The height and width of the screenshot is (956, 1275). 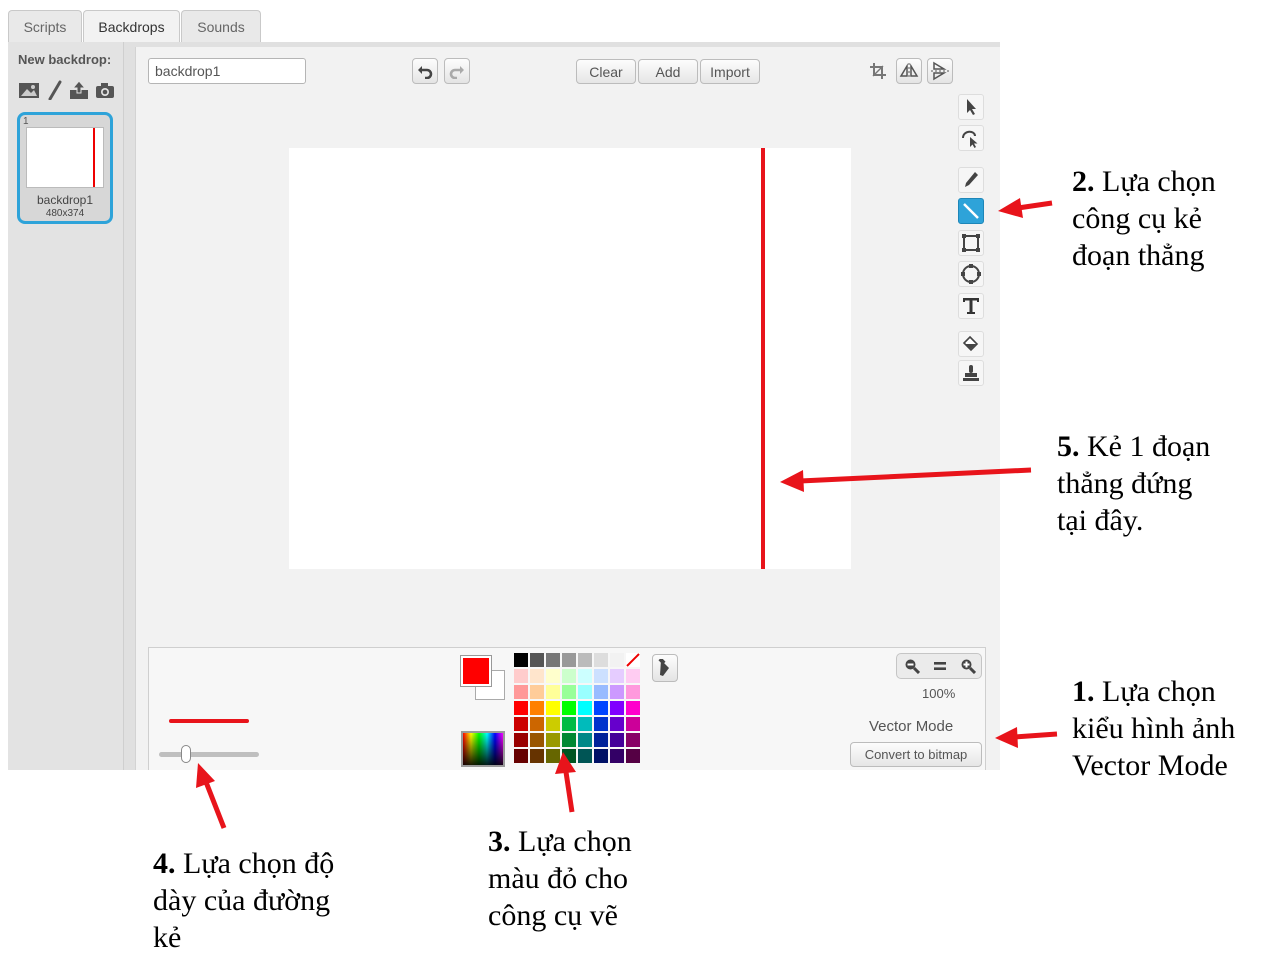 What do you see at coordinates (560, 878) in the screenshot?
I see `annotation-3: 3. Lựa chọn màu đỏ cho công cụ vẽ` at bounding box center [560, 878].